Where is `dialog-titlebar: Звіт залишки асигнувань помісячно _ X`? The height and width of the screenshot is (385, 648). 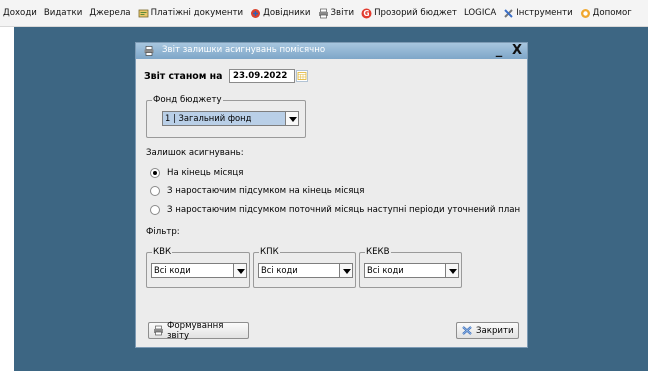
dialog-titlebar: Звіт залишки асигнувань помісячно _ X is located at coordinates (331, 51).